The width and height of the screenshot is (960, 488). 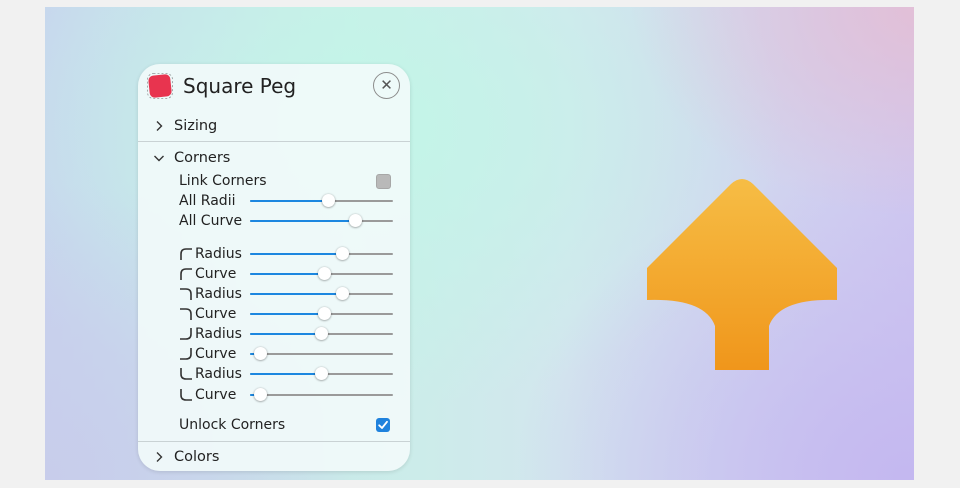 What do you see at coordinates (218, 294) in the screenshot?
I see `top-right-radius-label: Radius` at bounding box center [218, 294].